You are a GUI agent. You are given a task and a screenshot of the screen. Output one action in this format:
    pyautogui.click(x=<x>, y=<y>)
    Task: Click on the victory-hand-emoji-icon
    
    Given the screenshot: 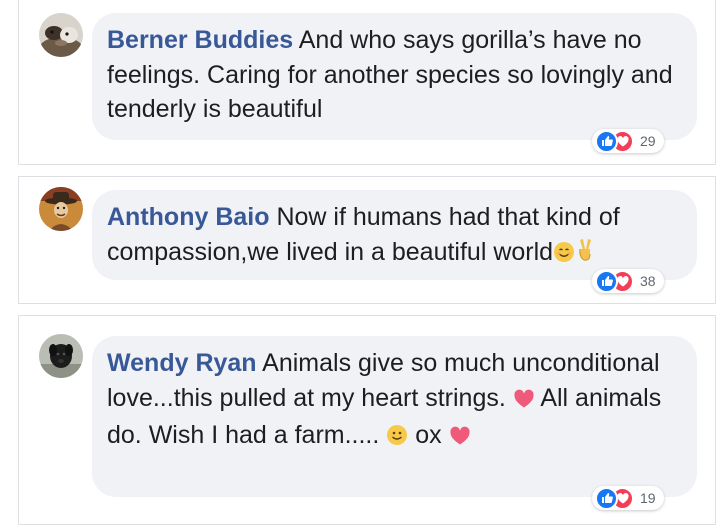 What is the action you would take?
    pyautogui.click(x=585, y=255)
    